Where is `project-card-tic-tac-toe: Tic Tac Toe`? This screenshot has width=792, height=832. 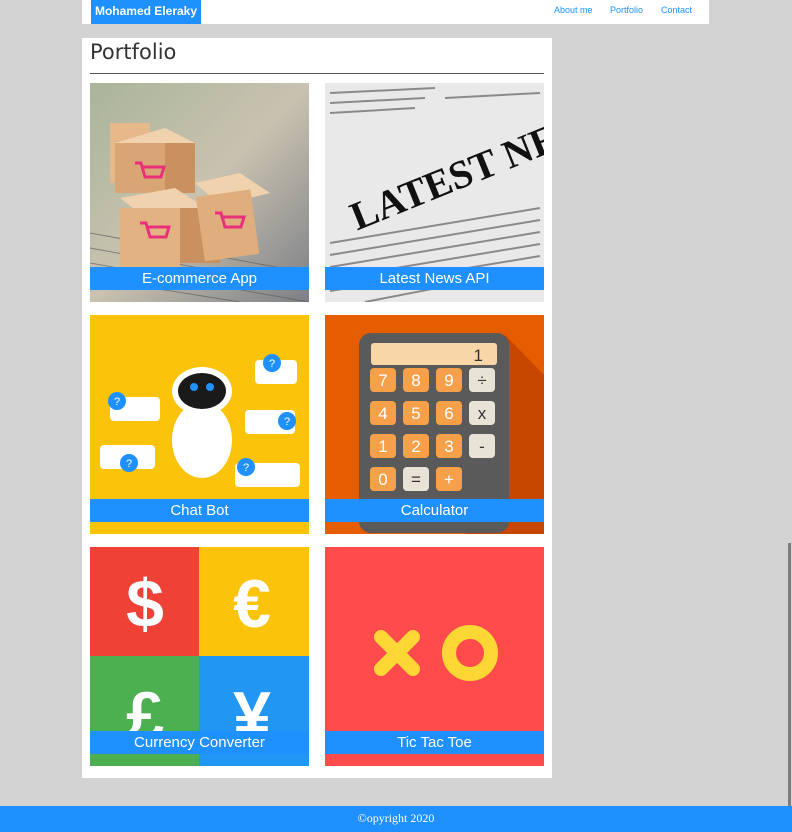 project-card-tic-tac-toe: Tic Tac Toe is located at coordinates (434, 656).